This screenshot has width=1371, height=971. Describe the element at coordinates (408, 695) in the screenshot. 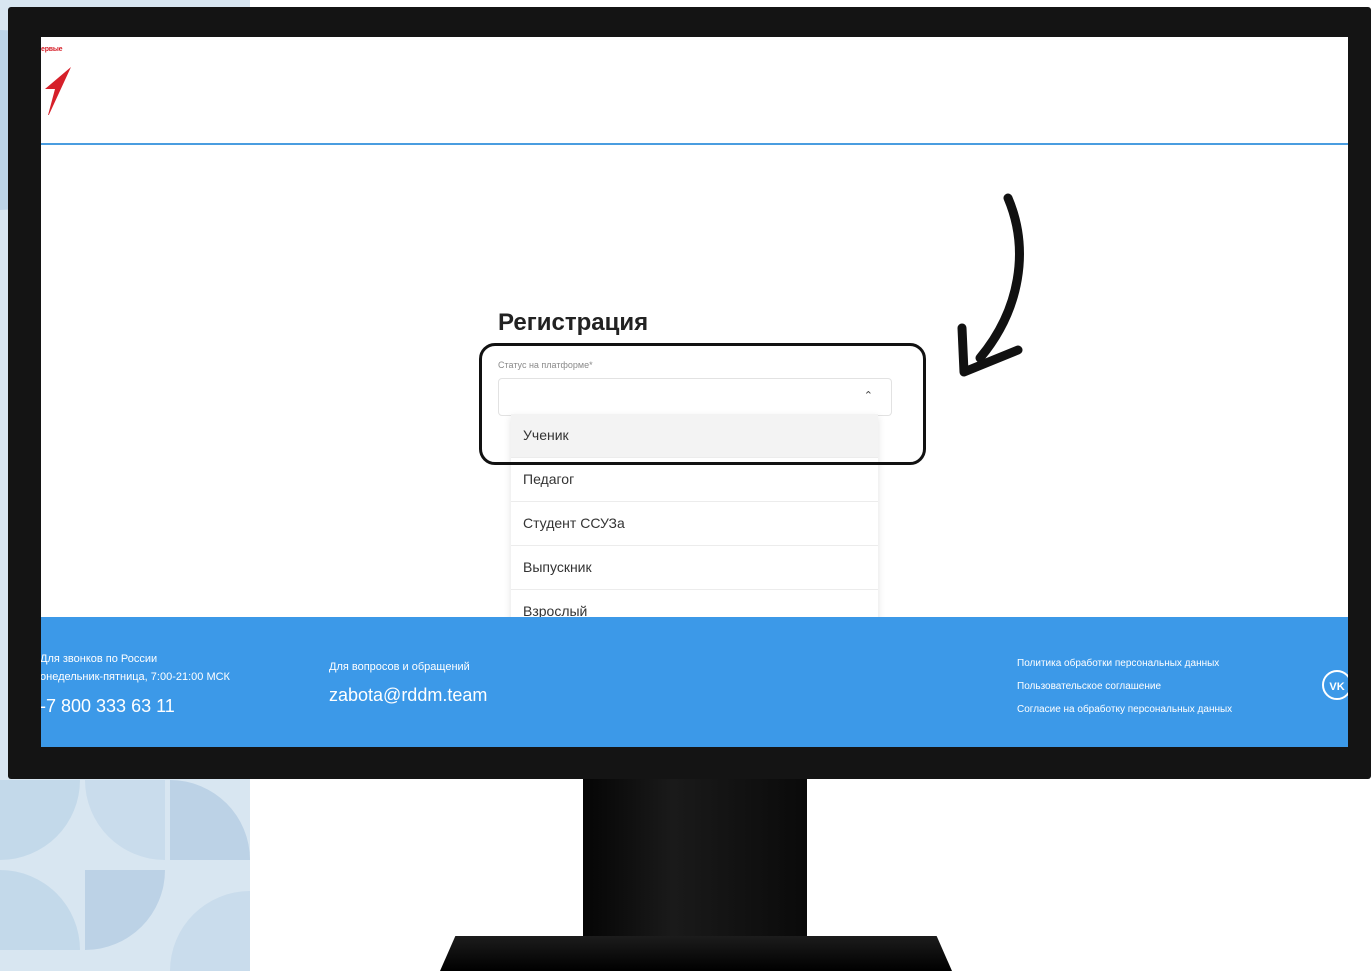

I see `footer-email-link: zabota@rddm.team` at that location.